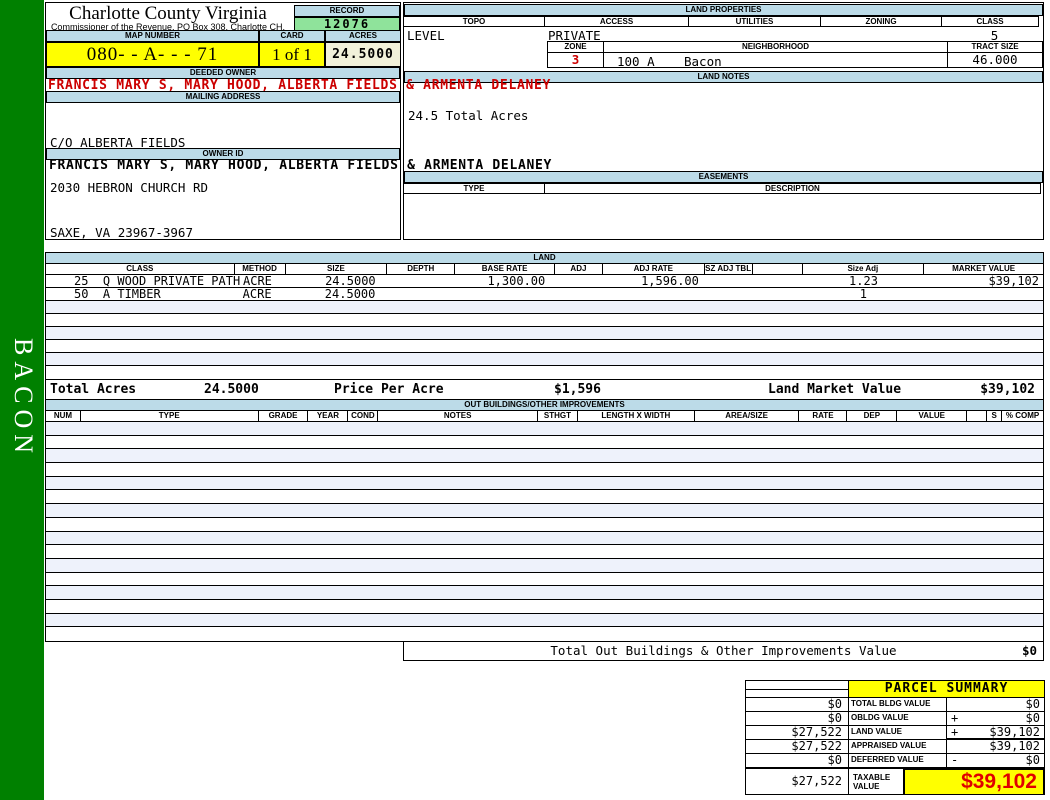 The height and width of the screenshot is (800, 1050). I want to click on zone-value: 3, so click(575, 60).